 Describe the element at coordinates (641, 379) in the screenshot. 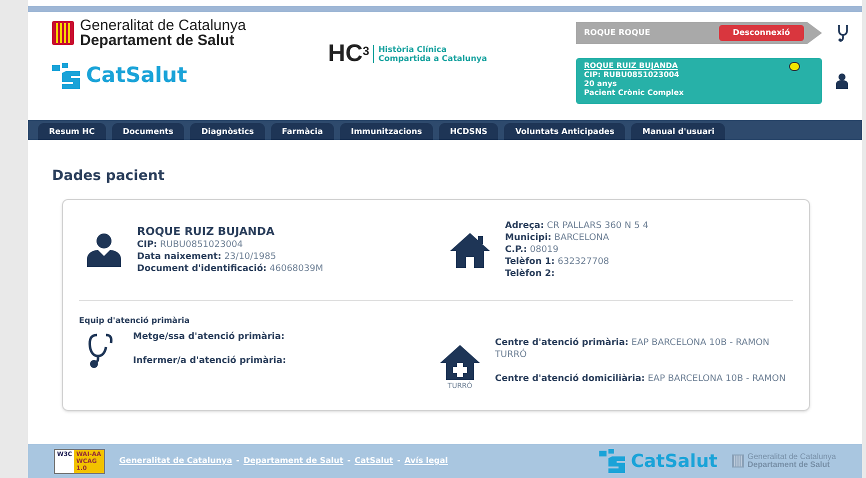

I see `field-text: Centre d'atenció domiciliària: EAP BARCELONA 10B - RAMON` at that location.